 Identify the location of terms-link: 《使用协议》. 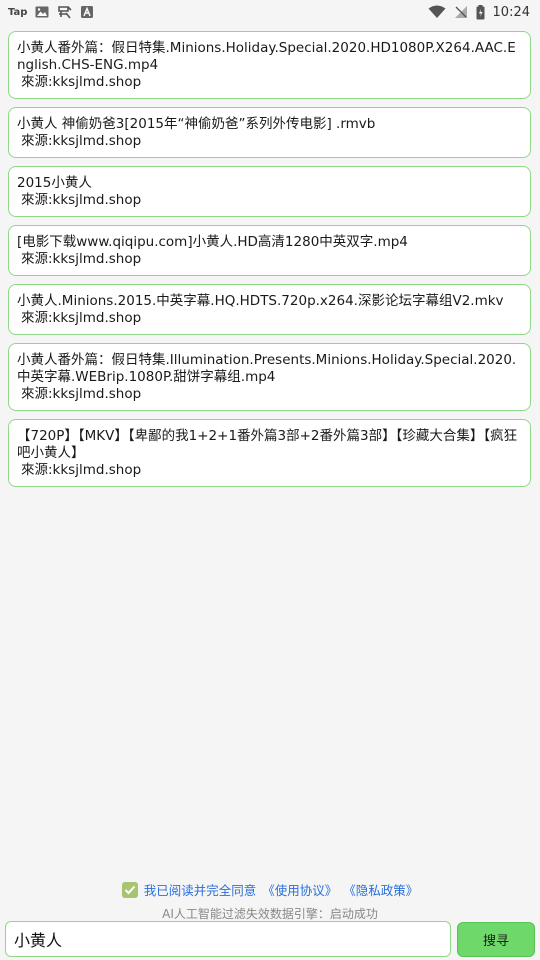
(299, 889).